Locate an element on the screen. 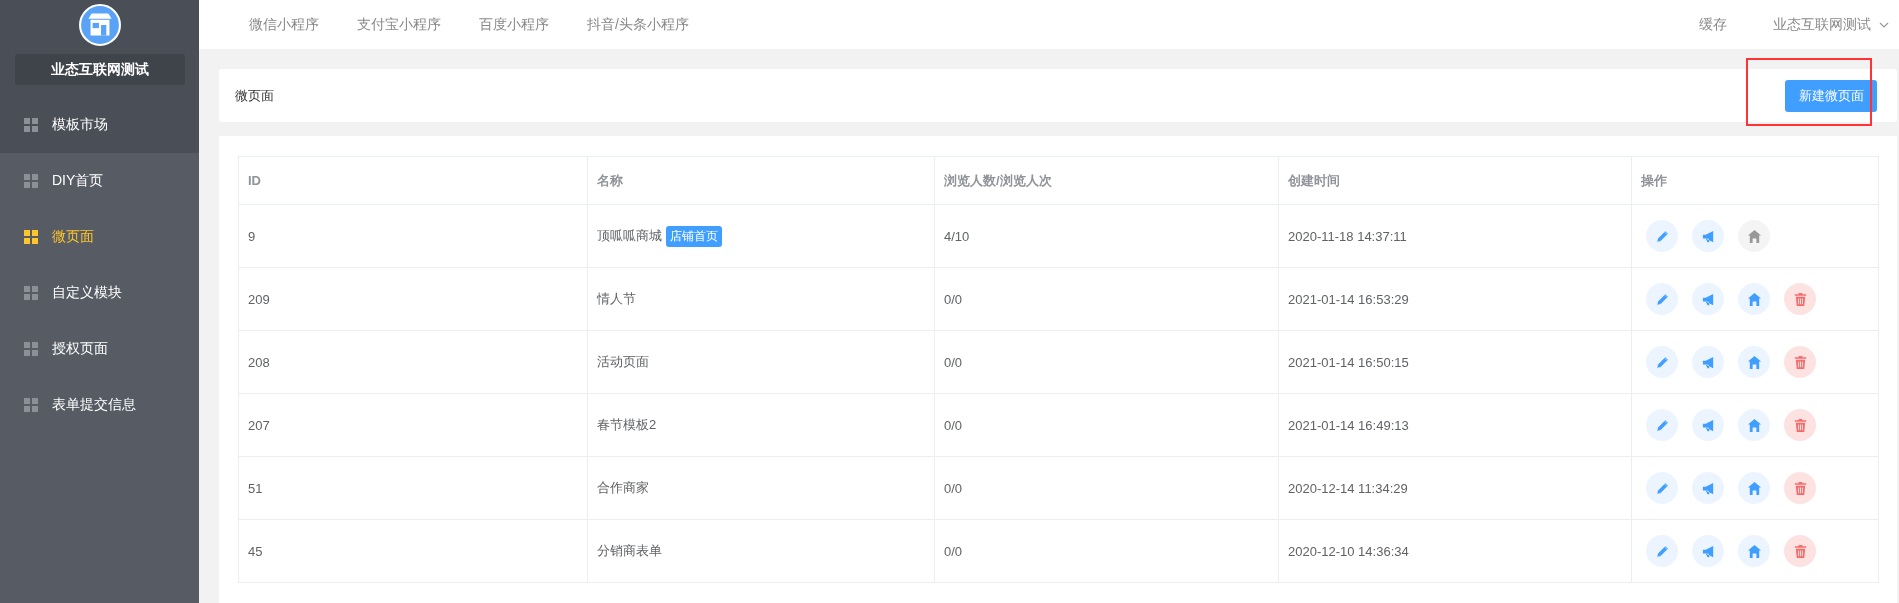  page-title: 微页面 is located at coordinates (254, 95).